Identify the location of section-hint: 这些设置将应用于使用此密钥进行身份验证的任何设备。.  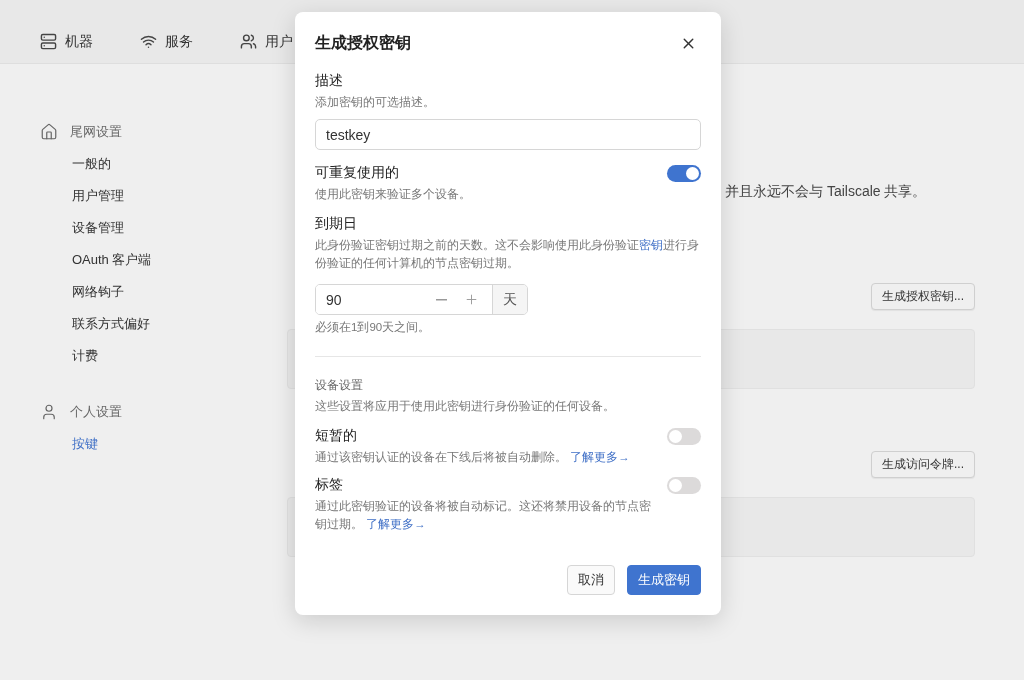
(465, 406).